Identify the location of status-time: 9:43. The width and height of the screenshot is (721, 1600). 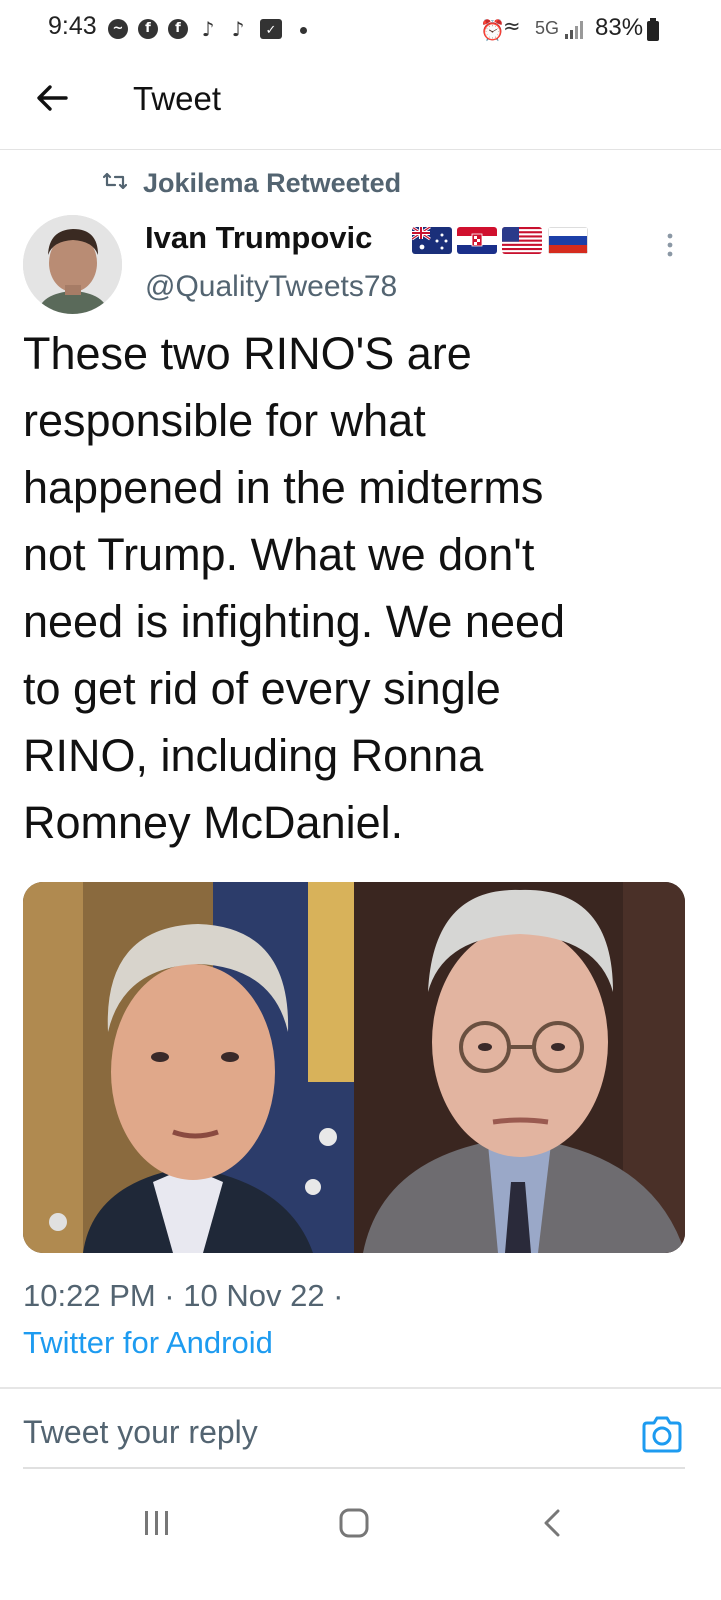
(72, 26).